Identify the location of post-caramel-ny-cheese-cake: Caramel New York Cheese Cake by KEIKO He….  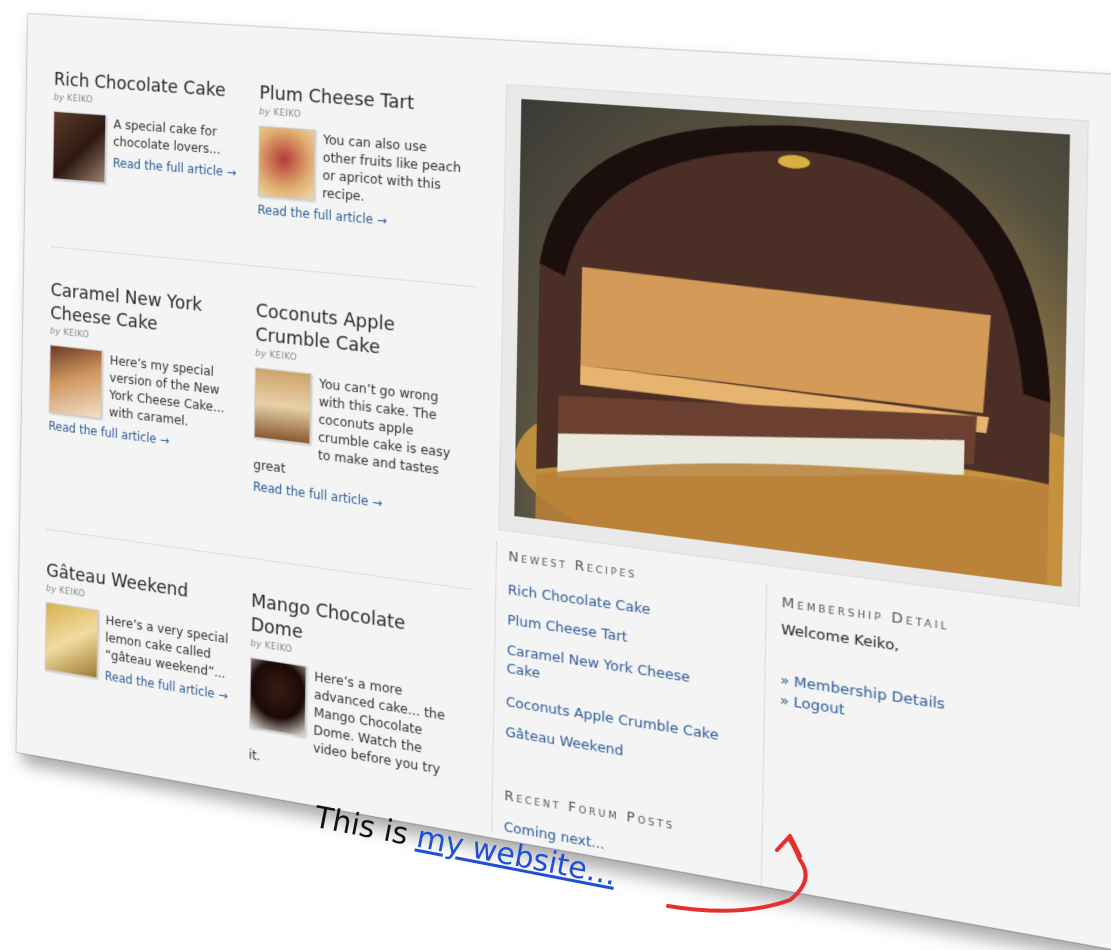
(144, 367).